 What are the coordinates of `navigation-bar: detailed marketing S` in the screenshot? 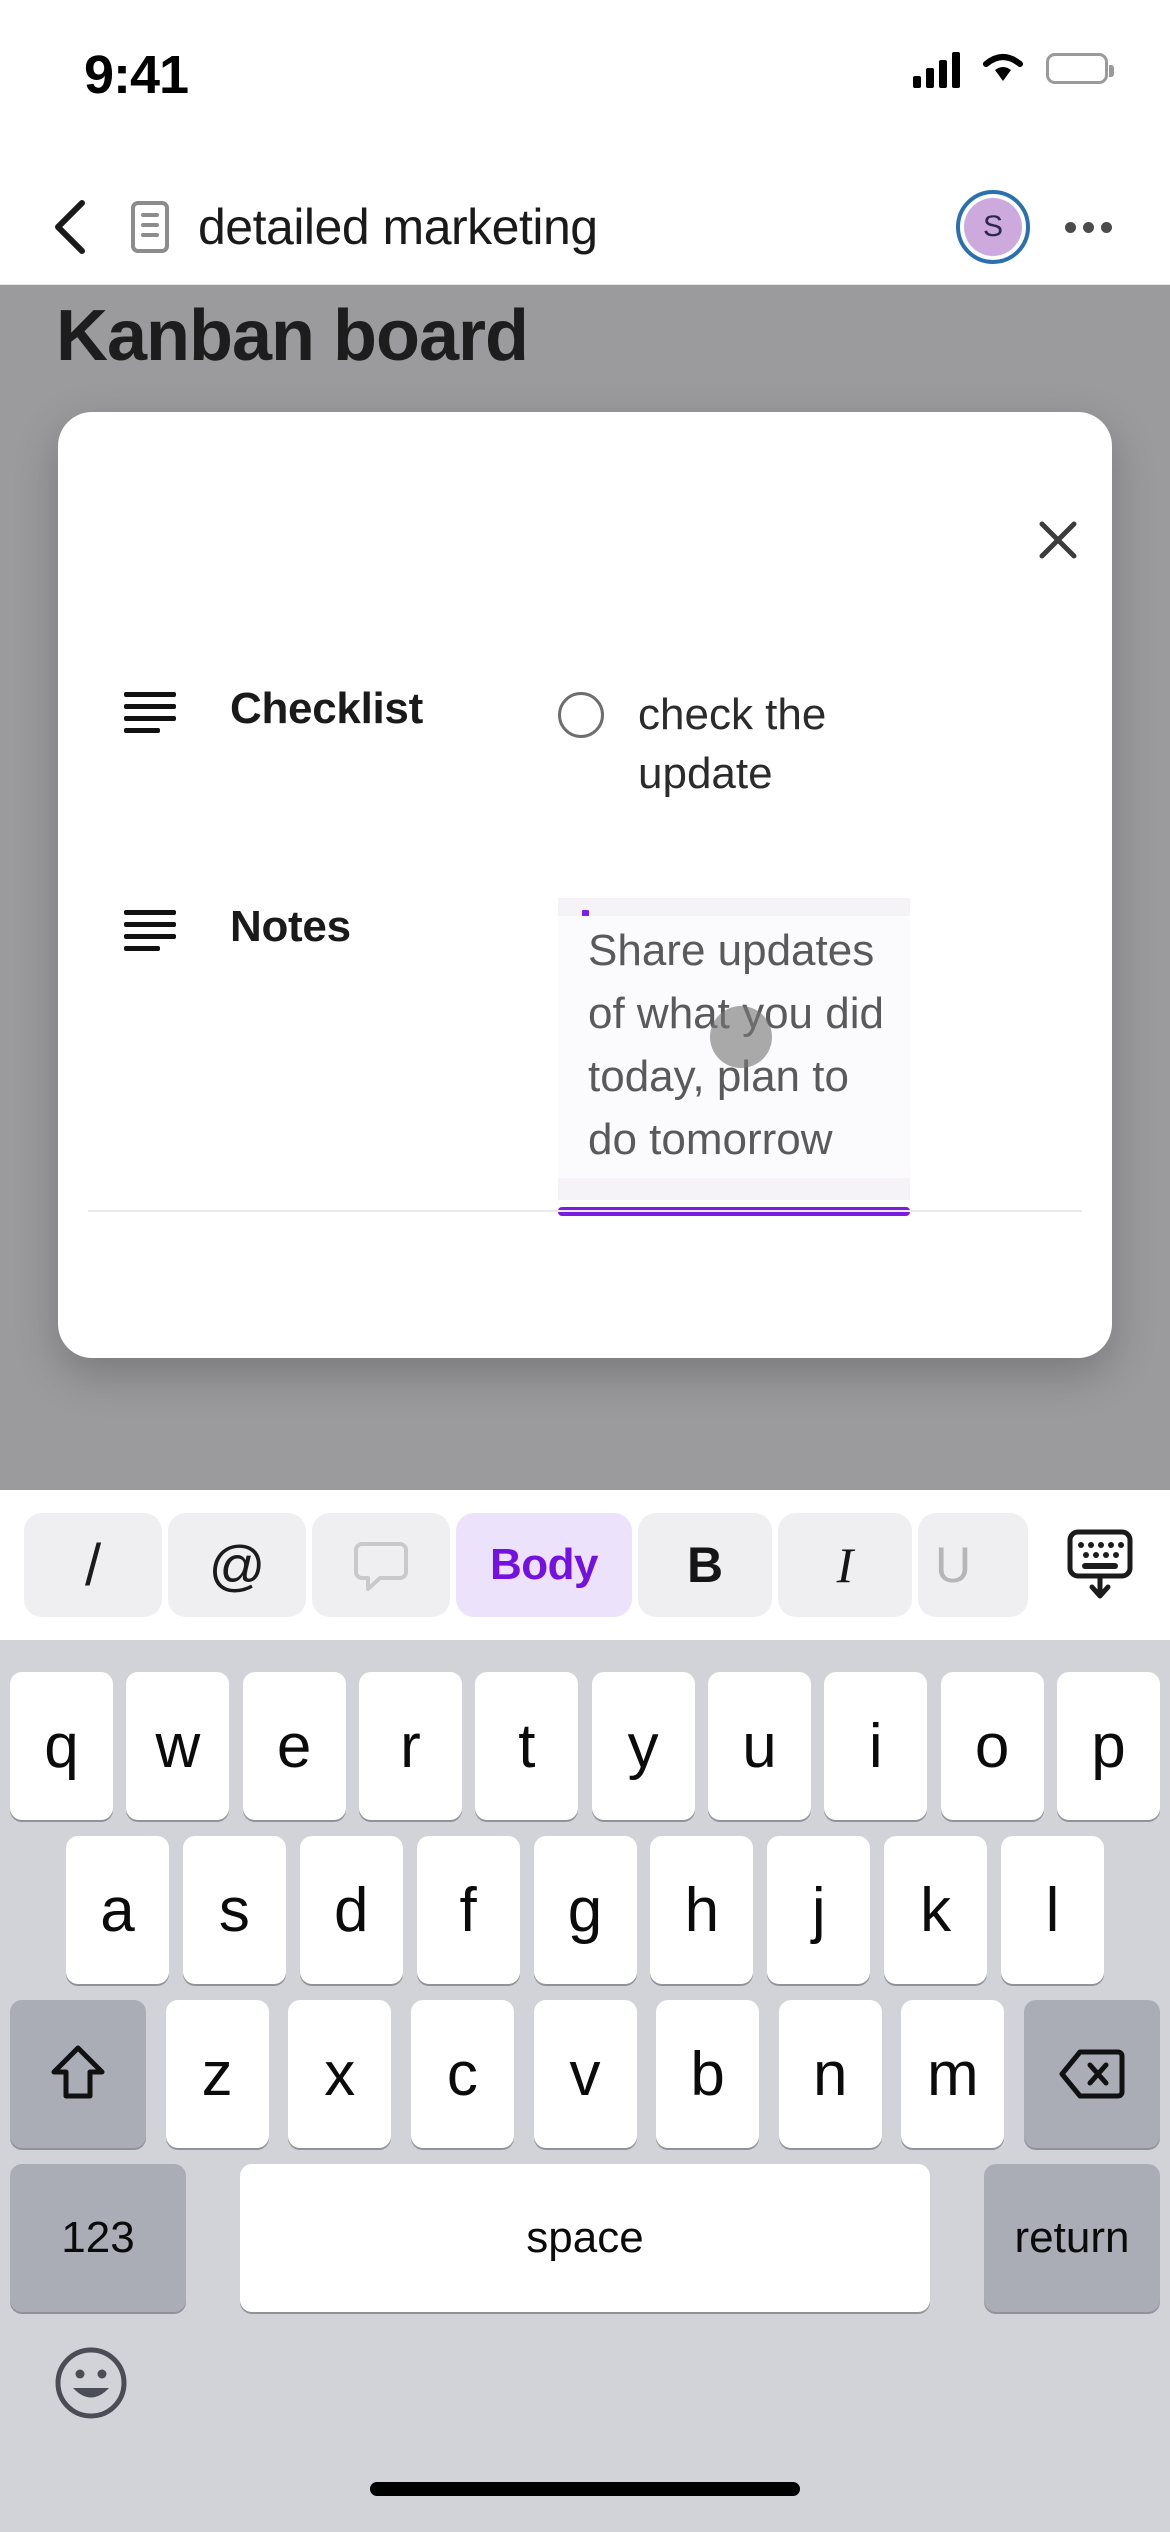 It's located at (585, 227).